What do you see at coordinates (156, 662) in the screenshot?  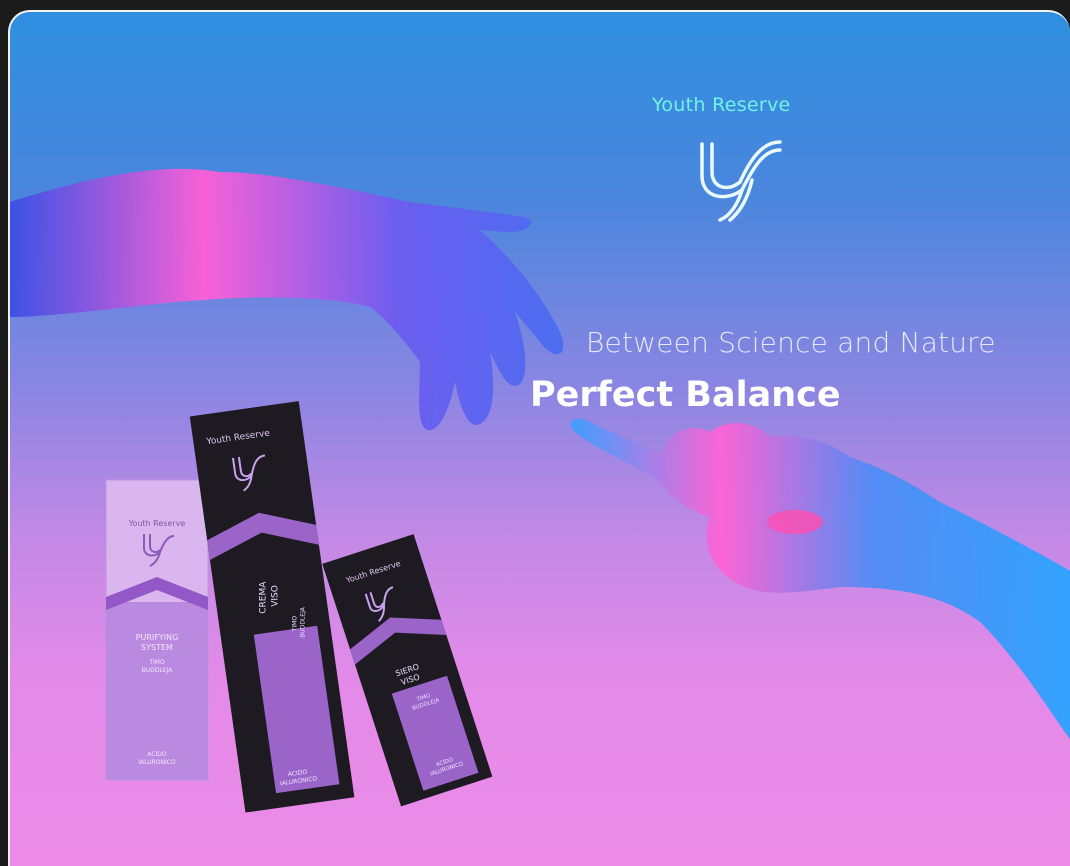 I see `light-box-sub1: TIMO` at bounding box center [156, 662].